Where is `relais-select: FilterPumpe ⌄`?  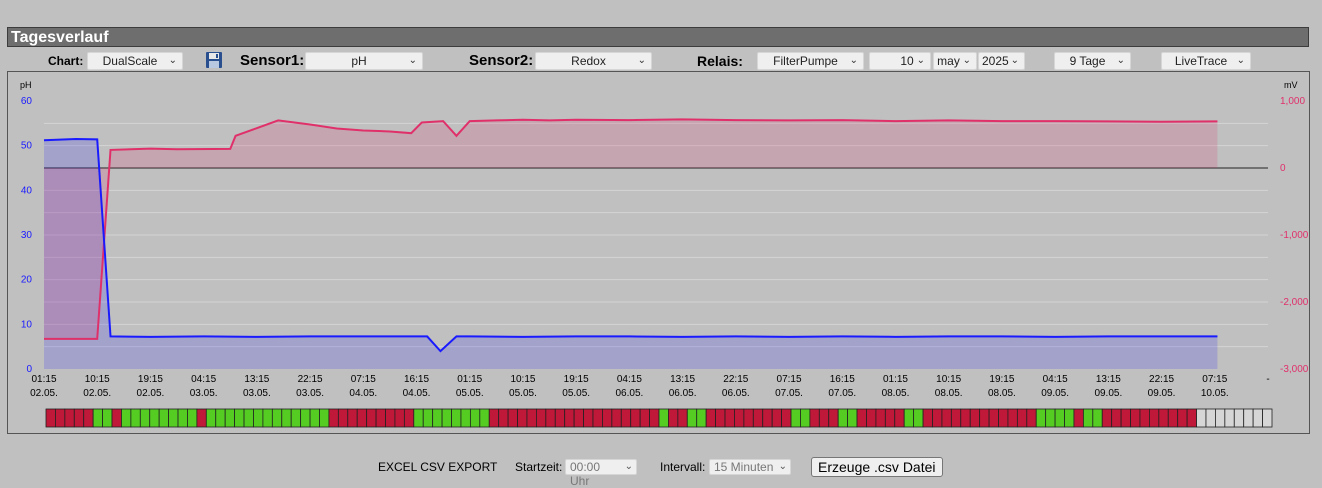 relais-select: FilterPumpe ⌄ is located at coordinates (810, 61).